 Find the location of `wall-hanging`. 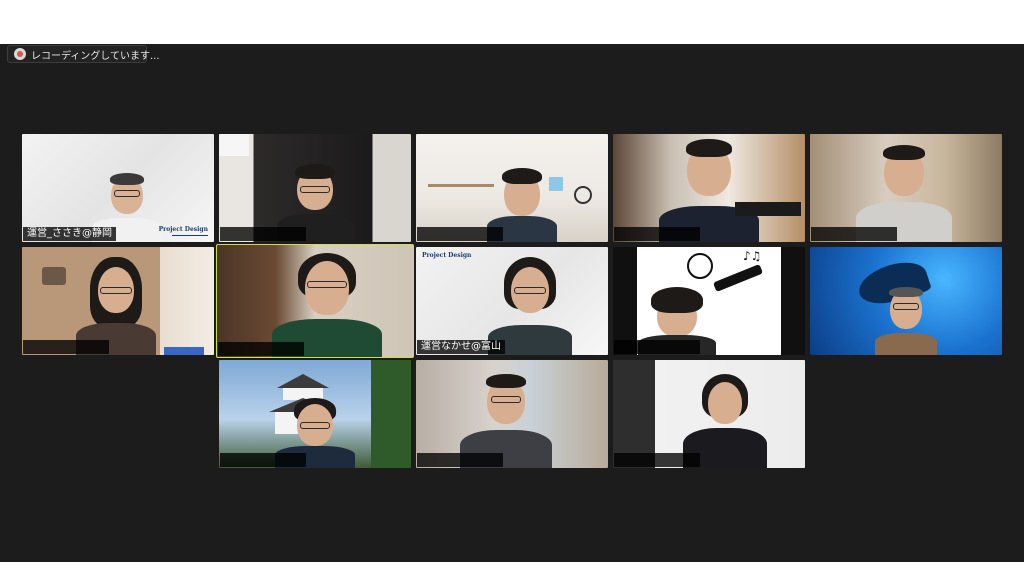

wall-hanging is located at coordinates (54, 276).